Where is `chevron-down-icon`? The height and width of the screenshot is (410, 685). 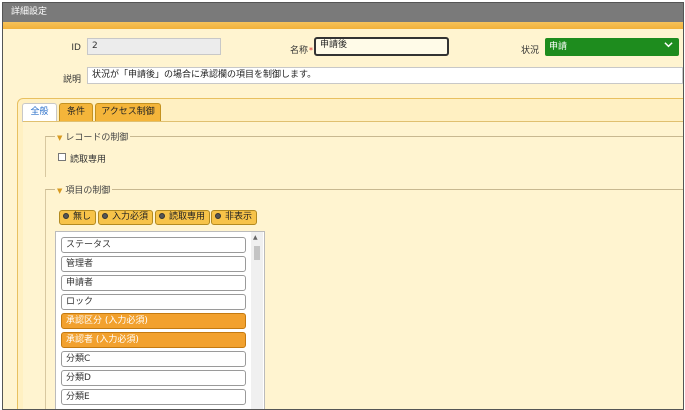 chevron-down-icon is located at coordinates (668, 47).